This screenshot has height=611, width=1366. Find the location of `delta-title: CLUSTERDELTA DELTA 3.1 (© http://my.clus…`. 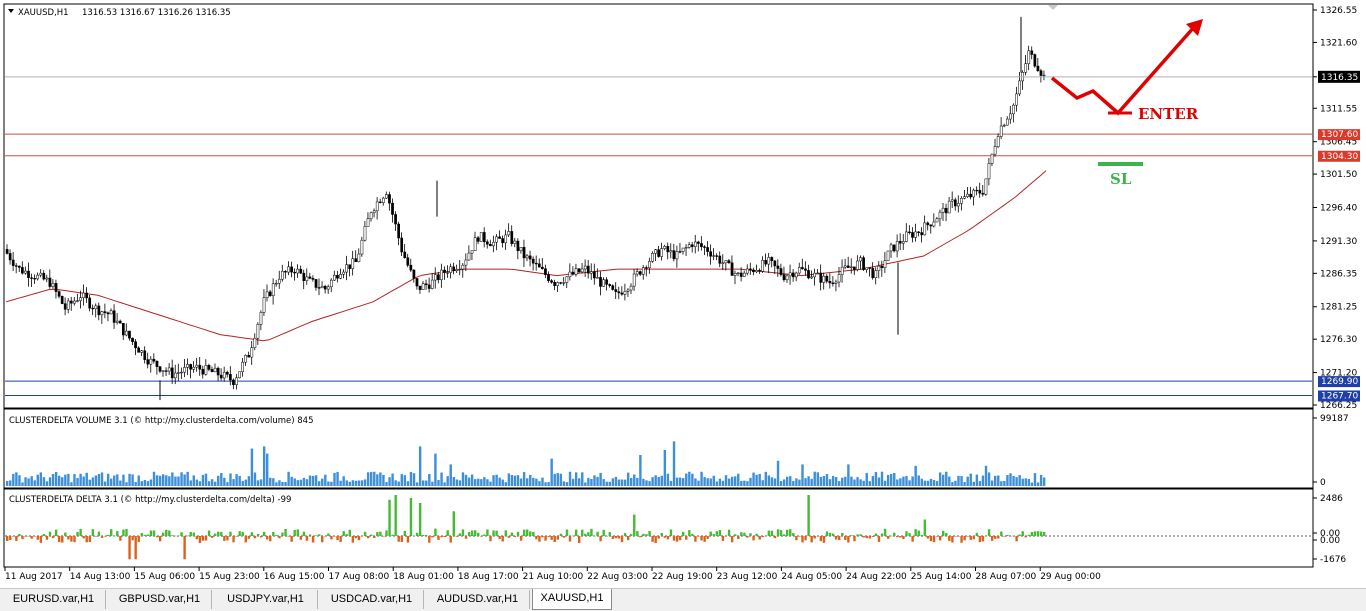

delta-title: CLUSTERDELTA DELTA 3.1 (© http://my.clus… is located at coordinates (150, 500).